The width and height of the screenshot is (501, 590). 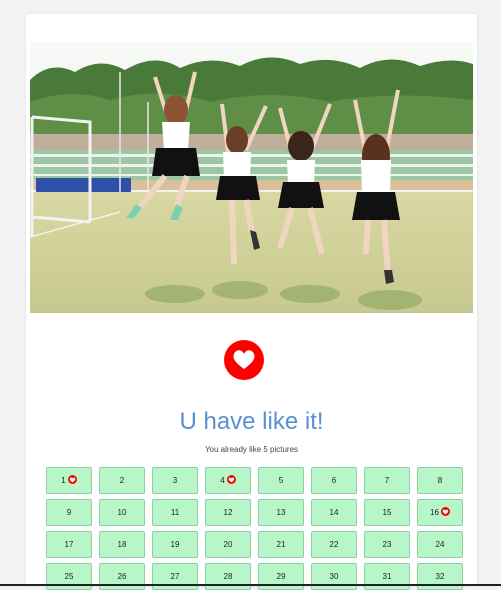 I want to click on picture-cell-label: 17, so click(x=69, y=544).